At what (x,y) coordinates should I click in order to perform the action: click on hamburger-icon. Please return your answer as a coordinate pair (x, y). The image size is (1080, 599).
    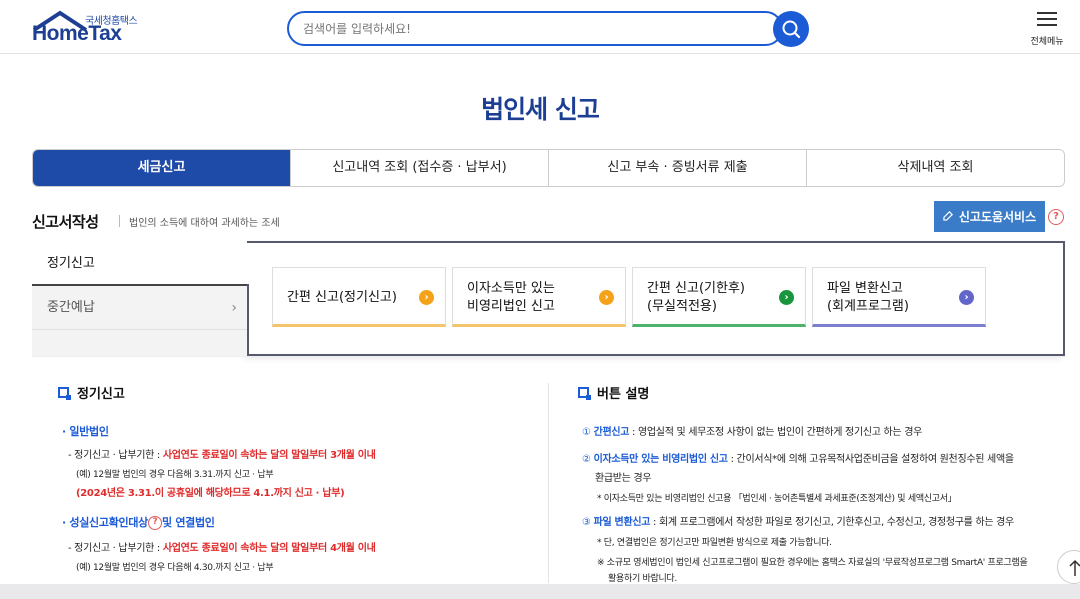
    Looking at the image, I should click on (1047, 19).